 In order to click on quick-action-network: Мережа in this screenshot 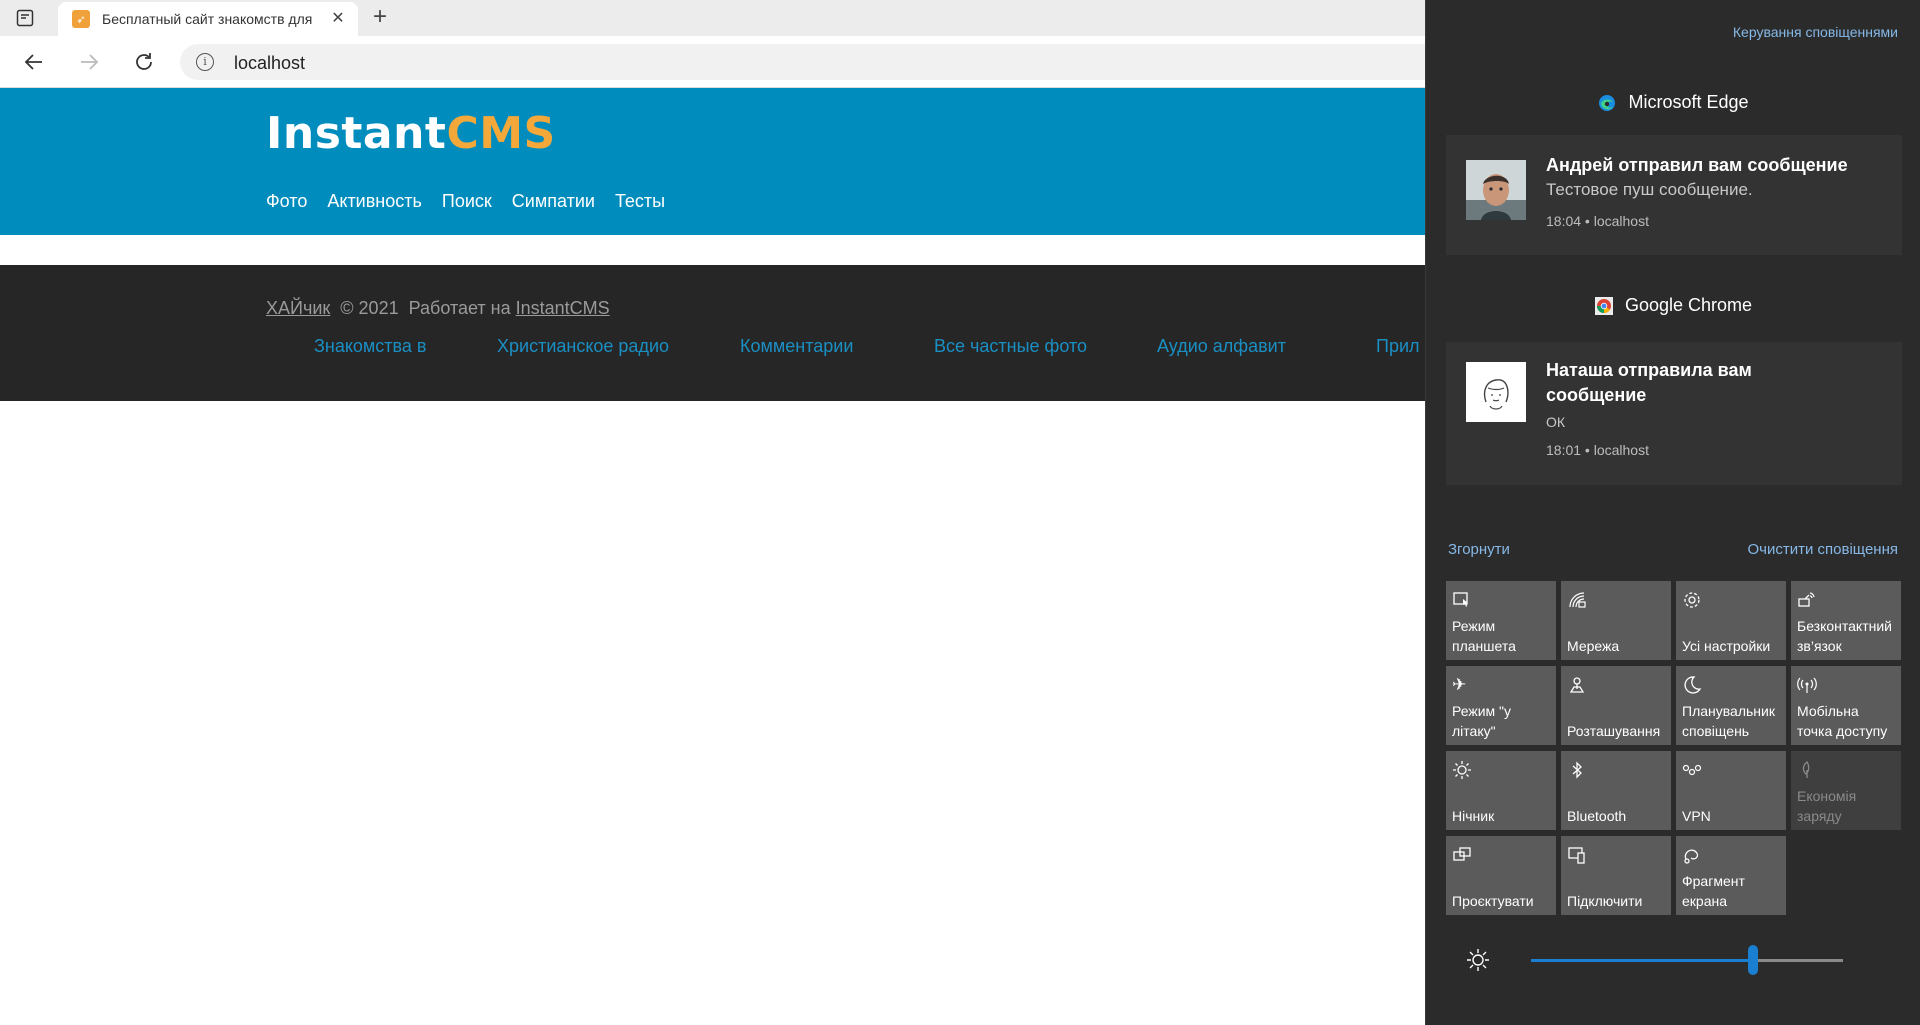, I will do `click(1616, 620)`.